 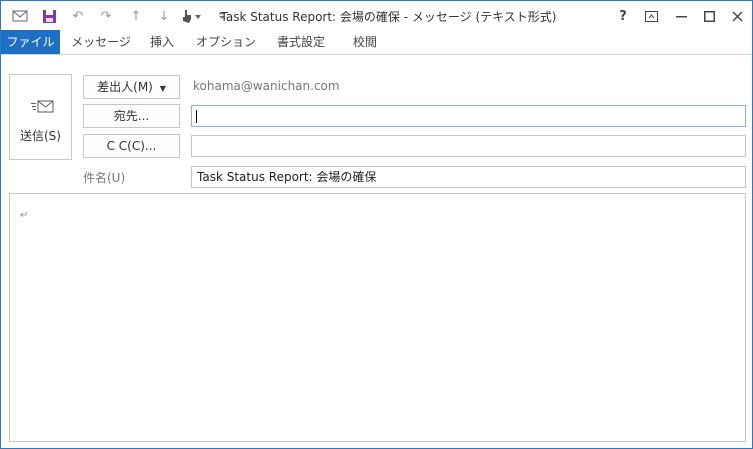 I want to click on touch-mode-icon, so click(x=191, y=16).